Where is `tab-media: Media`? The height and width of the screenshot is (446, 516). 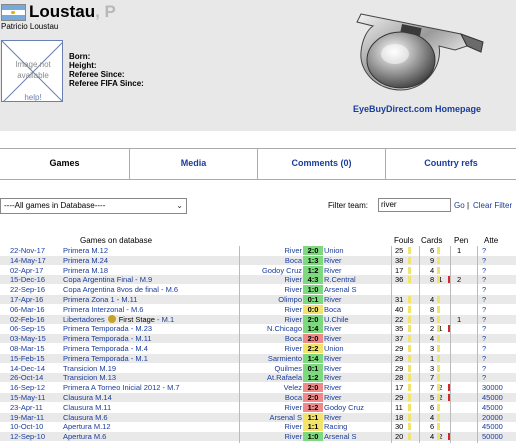 tab-media: Media is located at coordinates (193, 164).